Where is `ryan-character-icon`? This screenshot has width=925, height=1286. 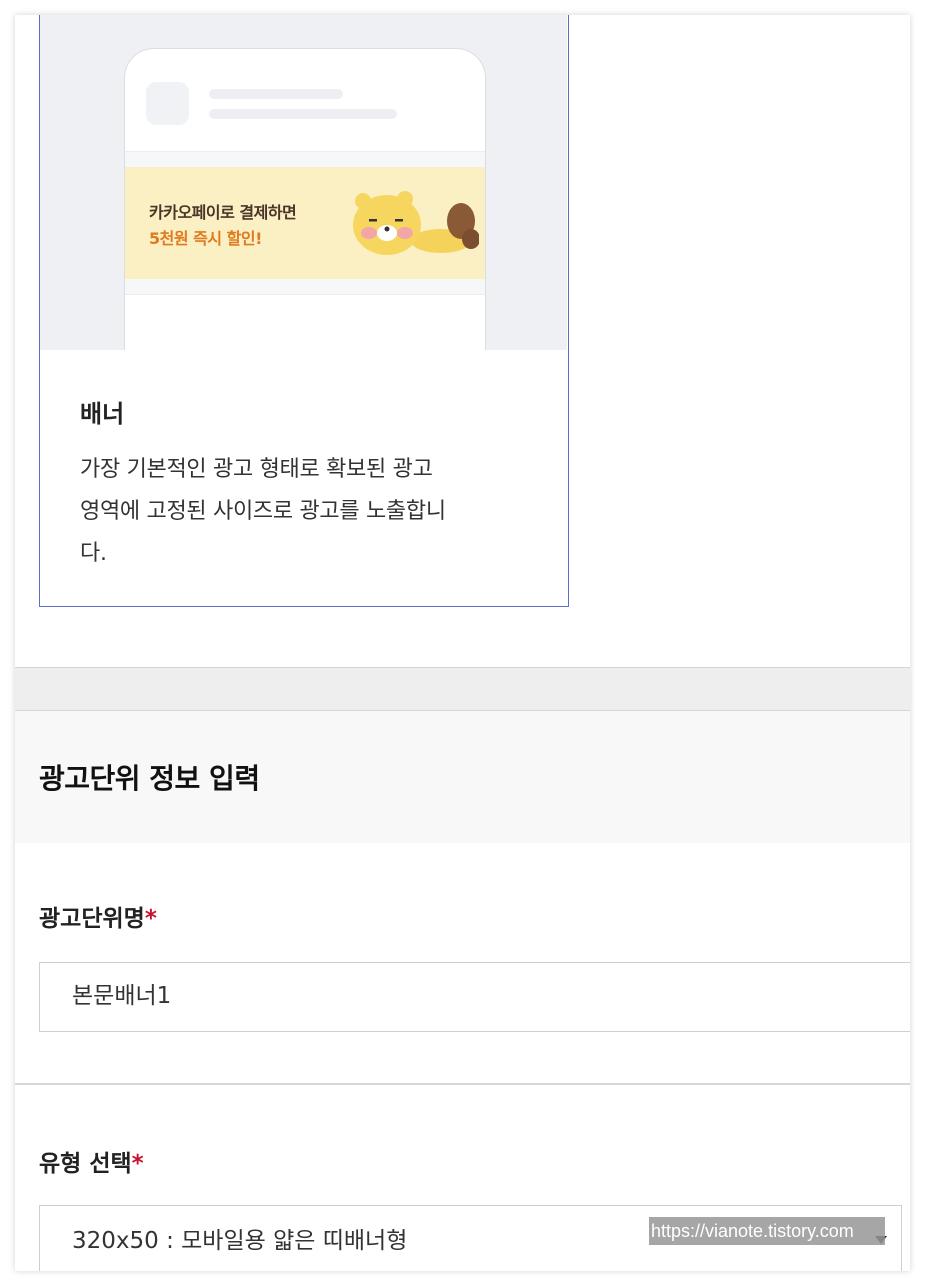
ryan-character-icon is located at coordinates (416, 223).